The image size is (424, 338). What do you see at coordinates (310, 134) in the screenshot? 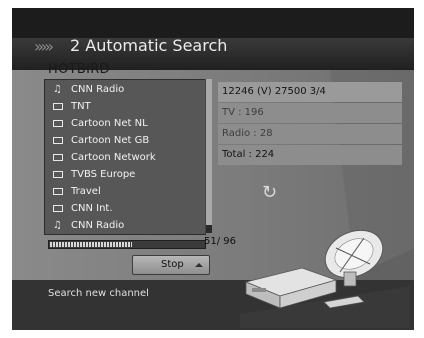
I see `radio-count: Radio : 28` at bounding box center [310, 134].